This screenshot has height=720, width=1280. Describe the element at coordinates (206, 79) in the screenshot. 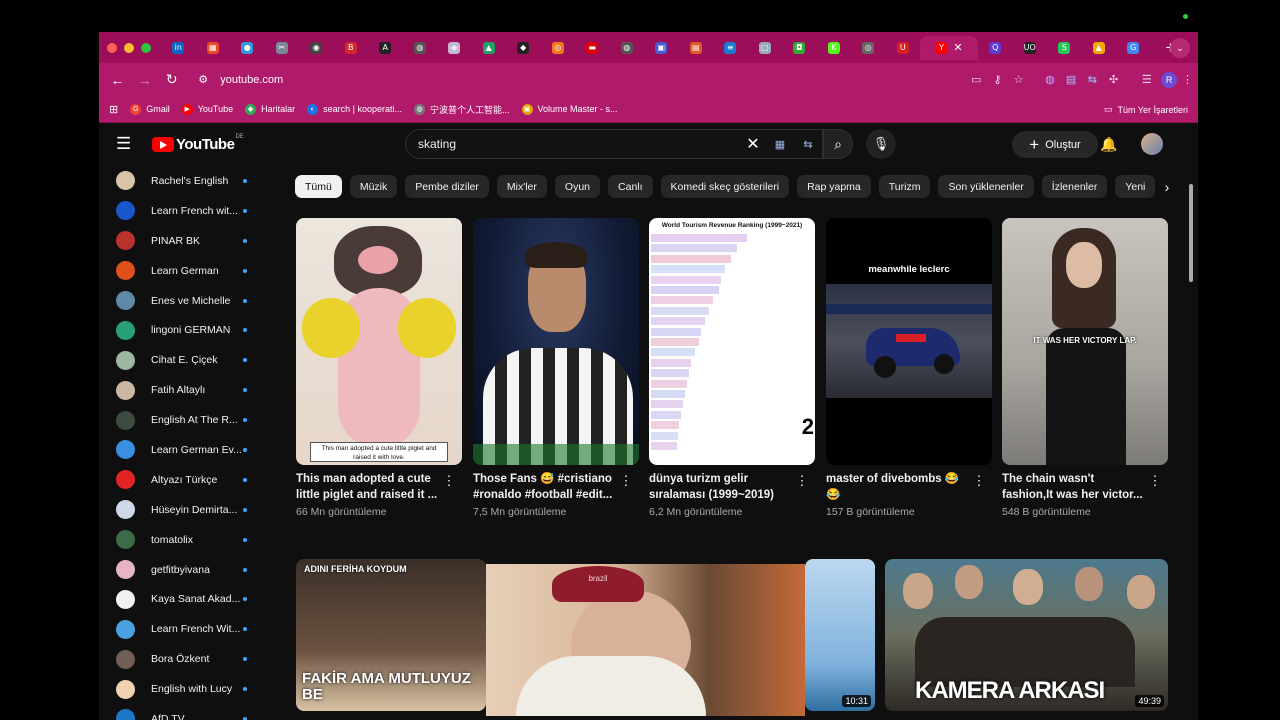

I see `site-info-icon: ⚙` at that location.